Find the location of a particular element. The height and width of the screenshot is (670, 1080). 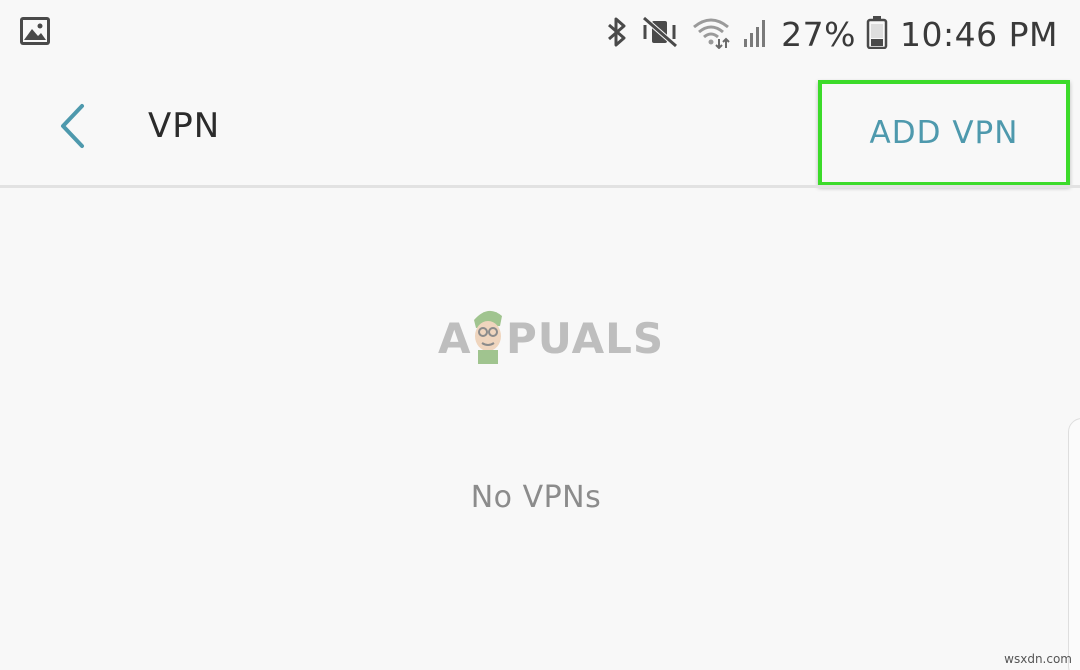

status-bar: 27% 10:46 PM is located at coordinates (540, 34).